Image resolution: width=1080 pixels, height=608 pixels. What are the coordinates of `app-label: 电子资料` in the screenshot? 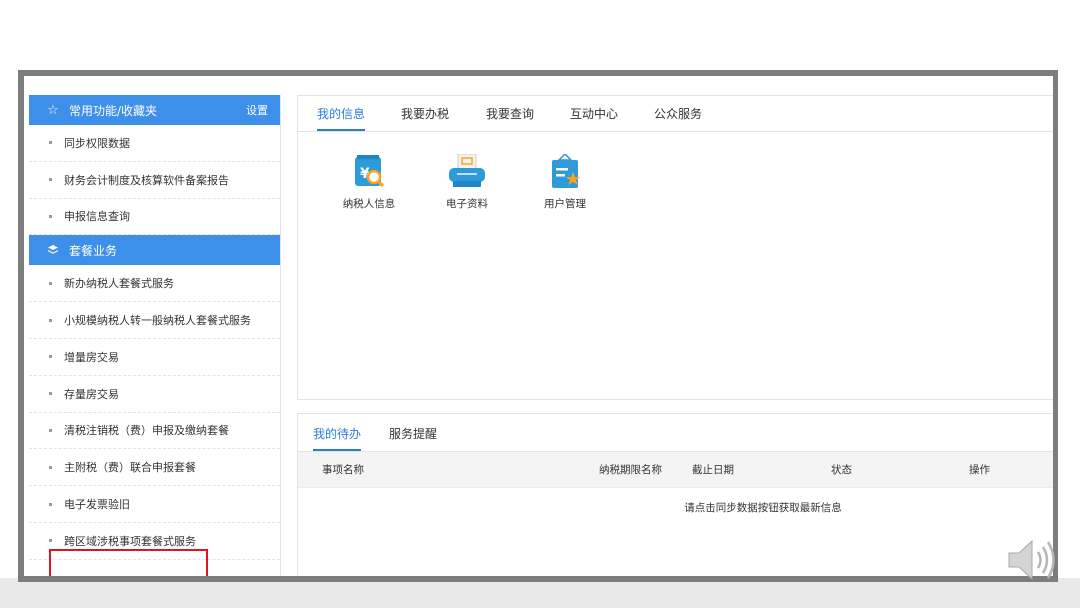 It's located at (467, 204).